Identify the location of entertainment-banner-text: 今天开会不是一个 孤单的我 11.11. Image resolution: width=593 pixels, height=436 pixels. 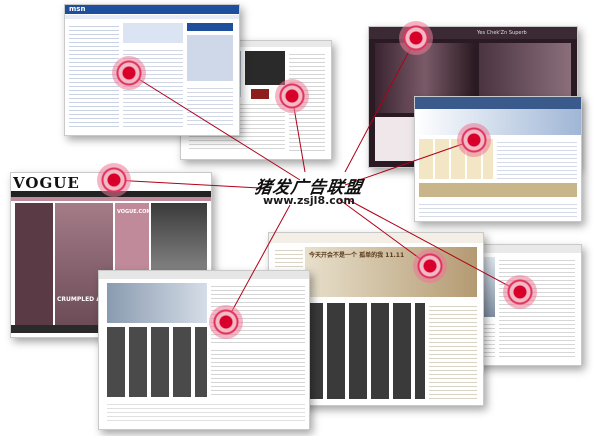
(357, 255).